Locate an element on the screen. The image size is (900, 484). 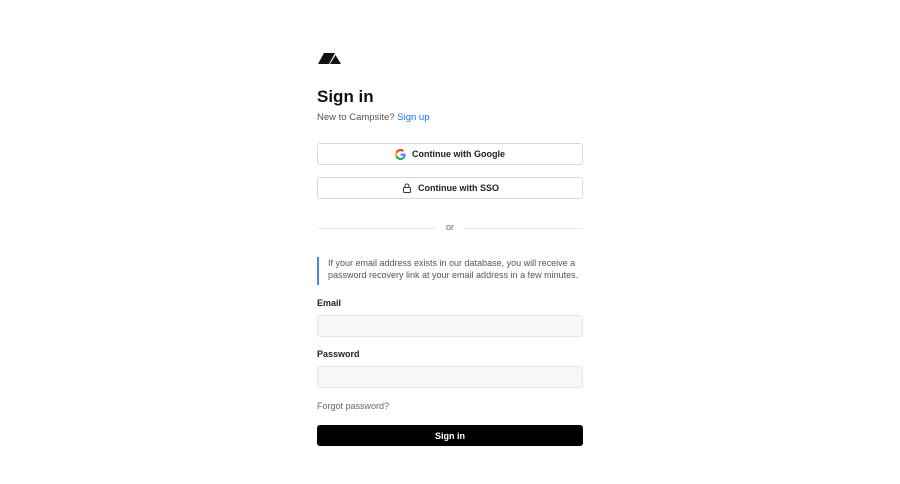
password-label: Password is located at coordinates (338, 354).